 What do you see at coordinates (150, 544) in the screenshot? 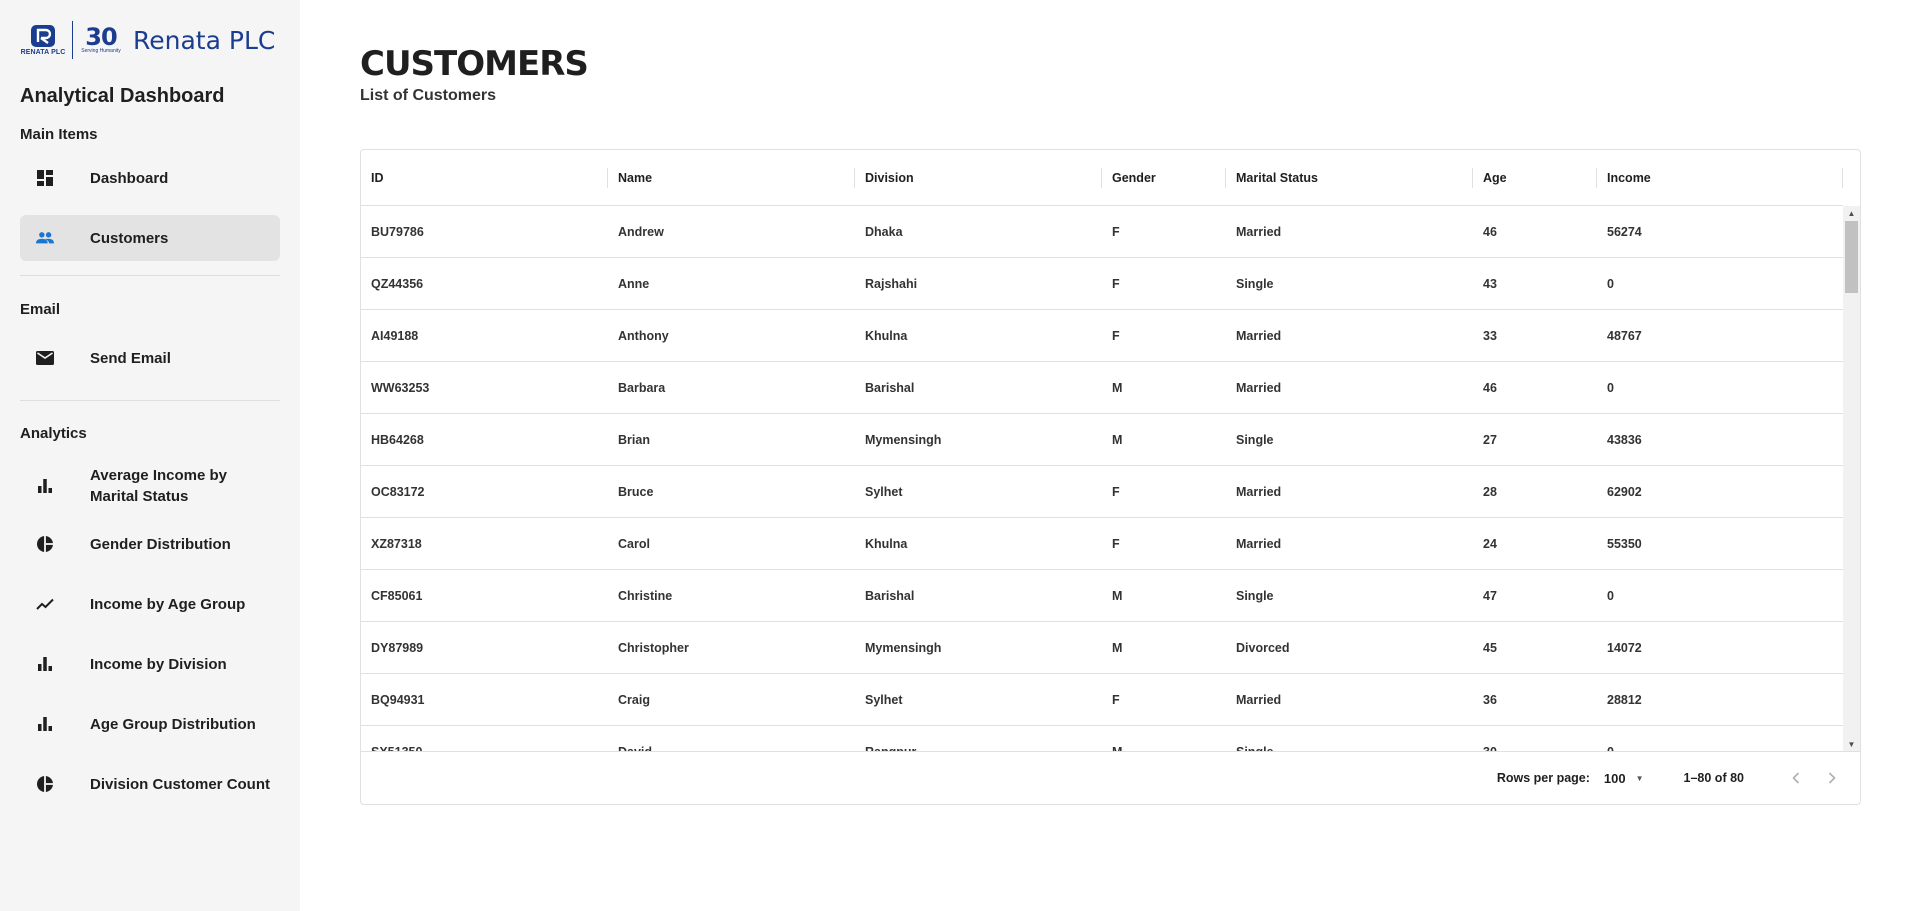
I see `sidebar-item-gender-distribution: Gender Distribution` at bounding box center [150, 544].